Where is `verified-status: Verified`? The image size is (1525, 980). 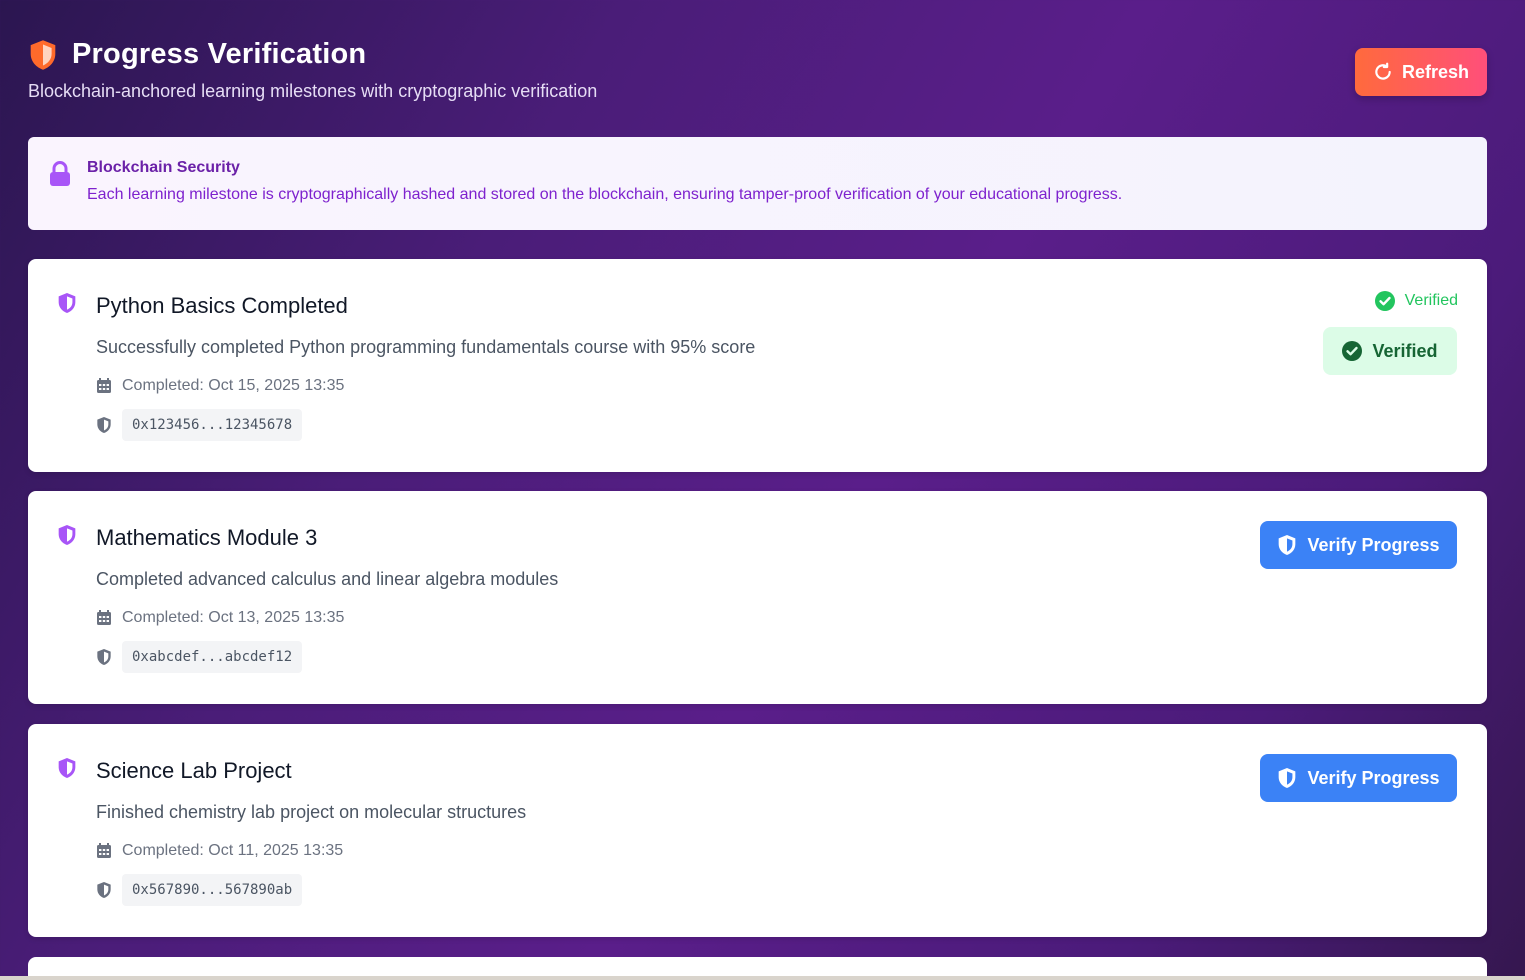
verified-status: Verified is located at coordinates (1416, 301).